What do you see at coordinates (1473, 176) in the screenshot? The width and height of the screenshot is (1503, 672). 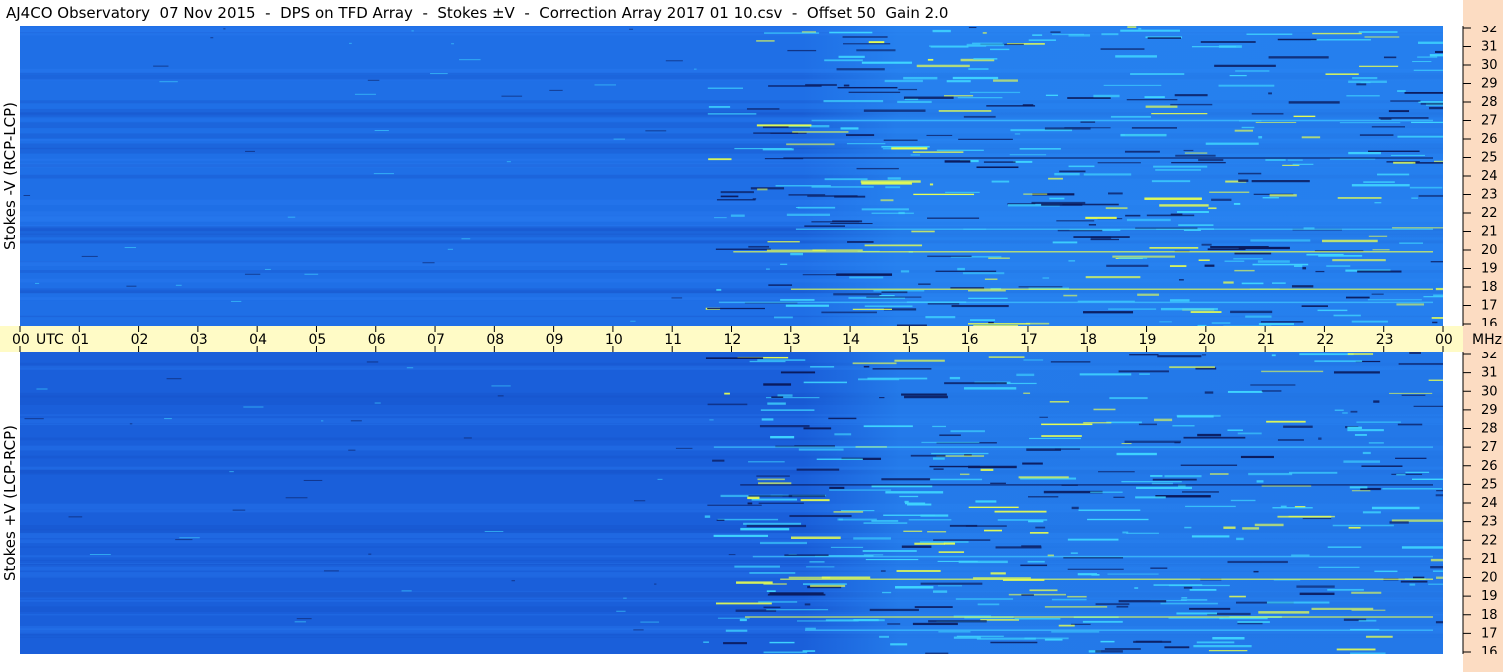 I see `frequency-scale-top: 32 31 30 29 28 27 26 25 24 23 22 21 20 19 18 17 16` at bounding box center [1473, 176].